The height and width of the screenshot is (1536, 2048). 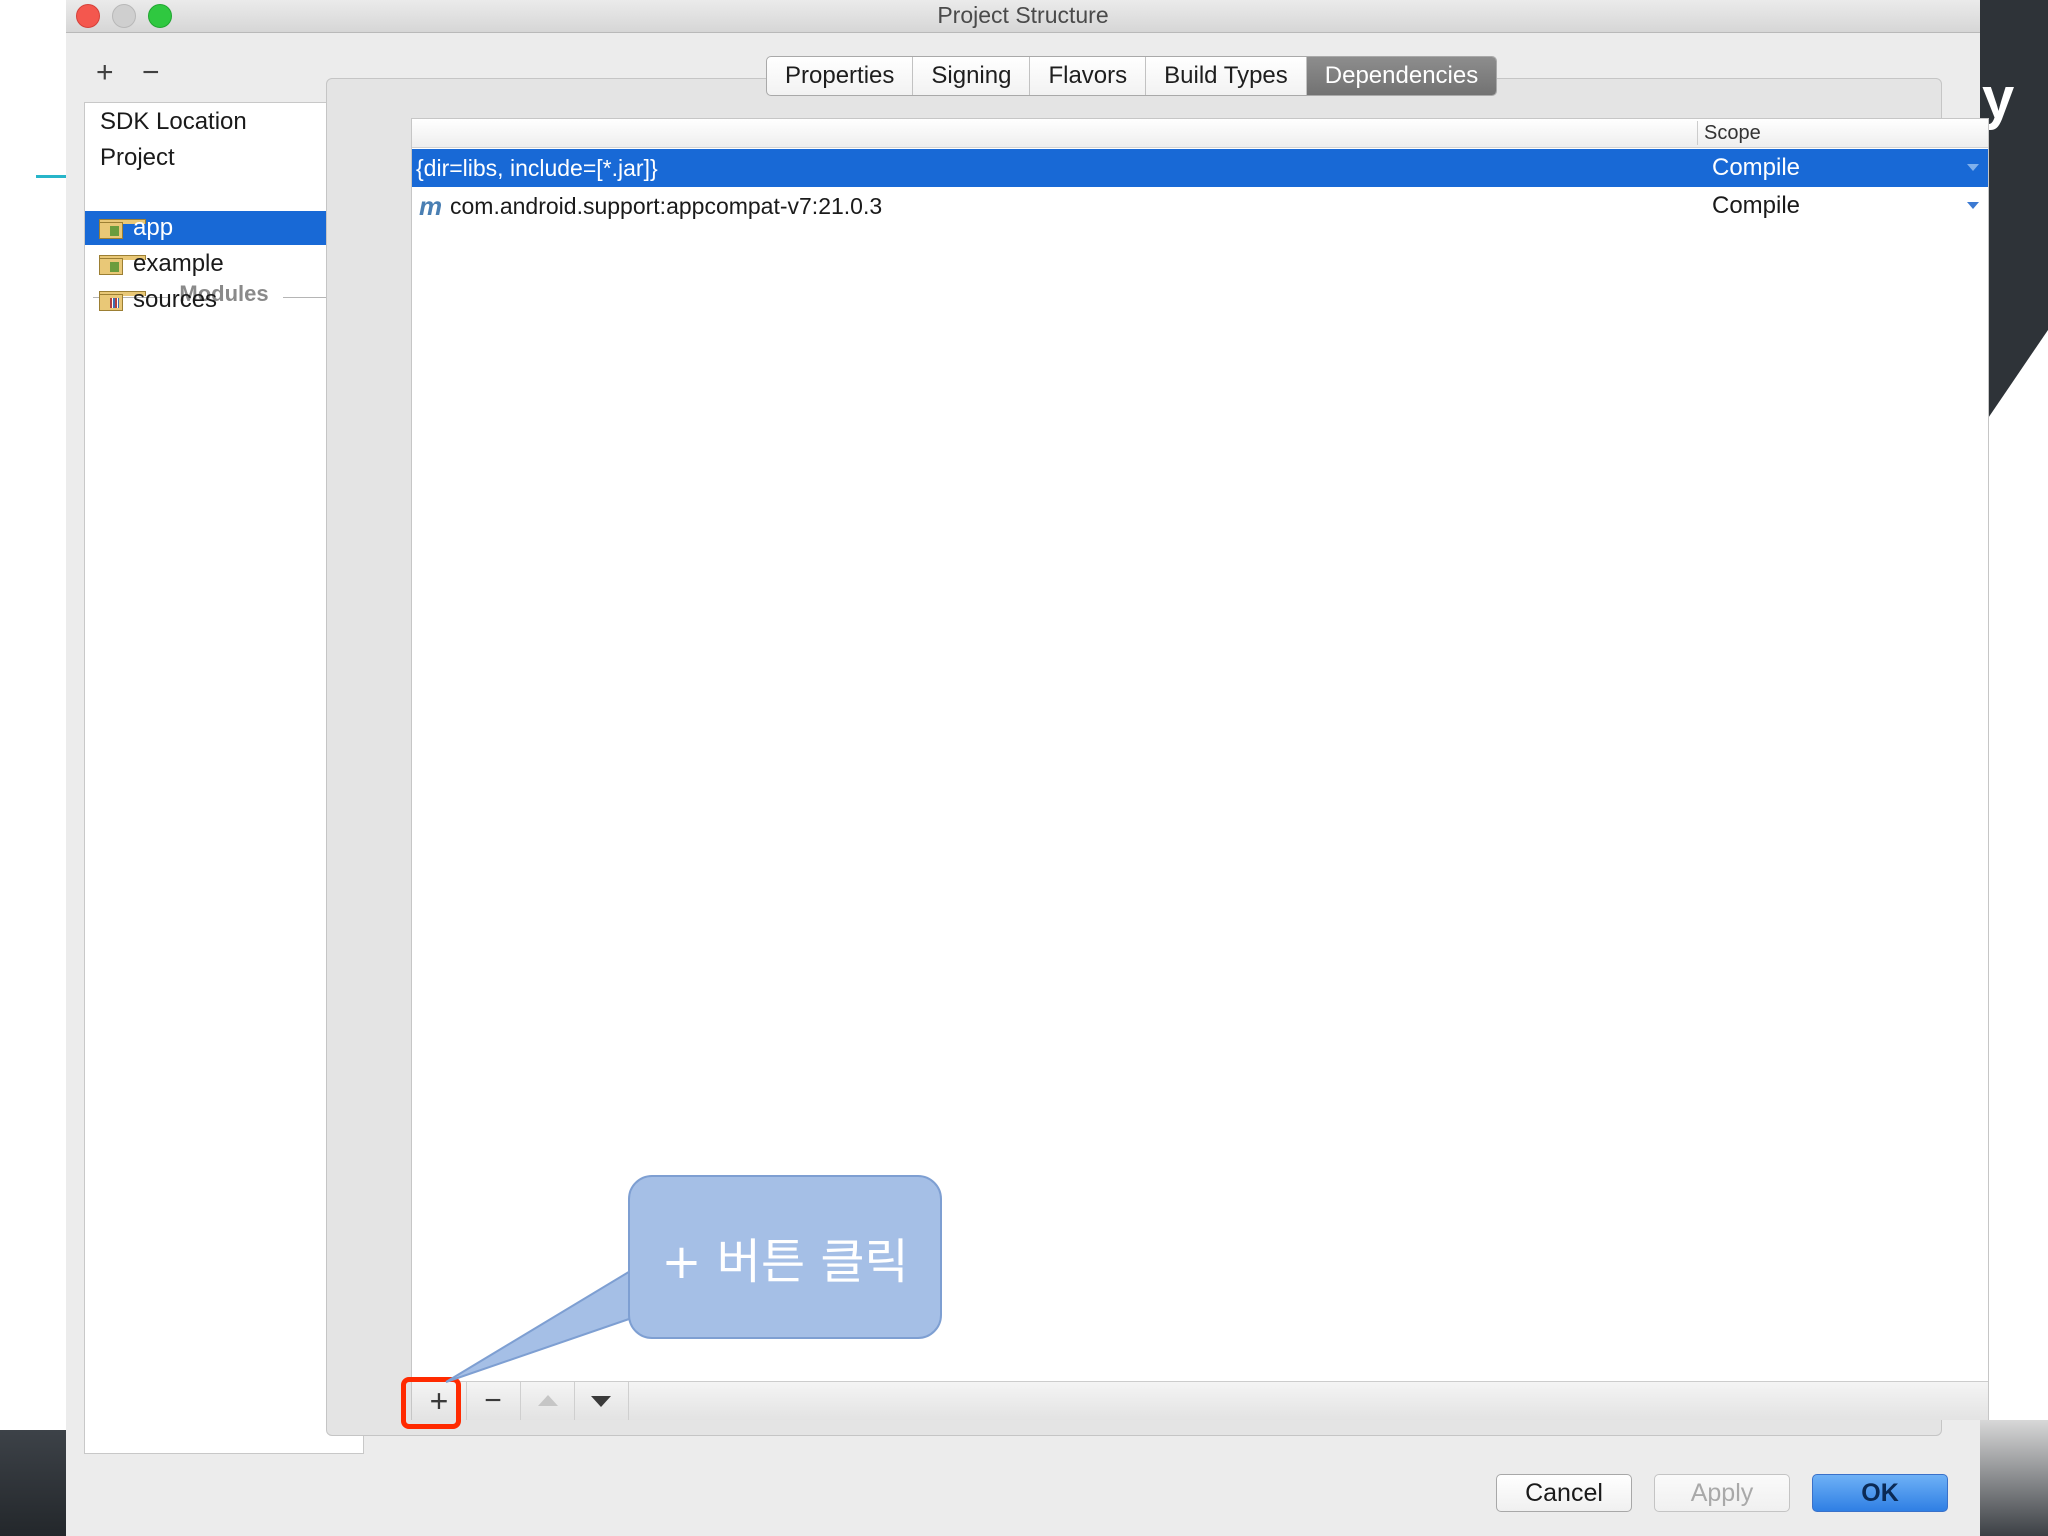 What do you see at coordinates (224, 300) in the screenshot?
I see `module-item-sources: sources` at bounding box center [224, 300].